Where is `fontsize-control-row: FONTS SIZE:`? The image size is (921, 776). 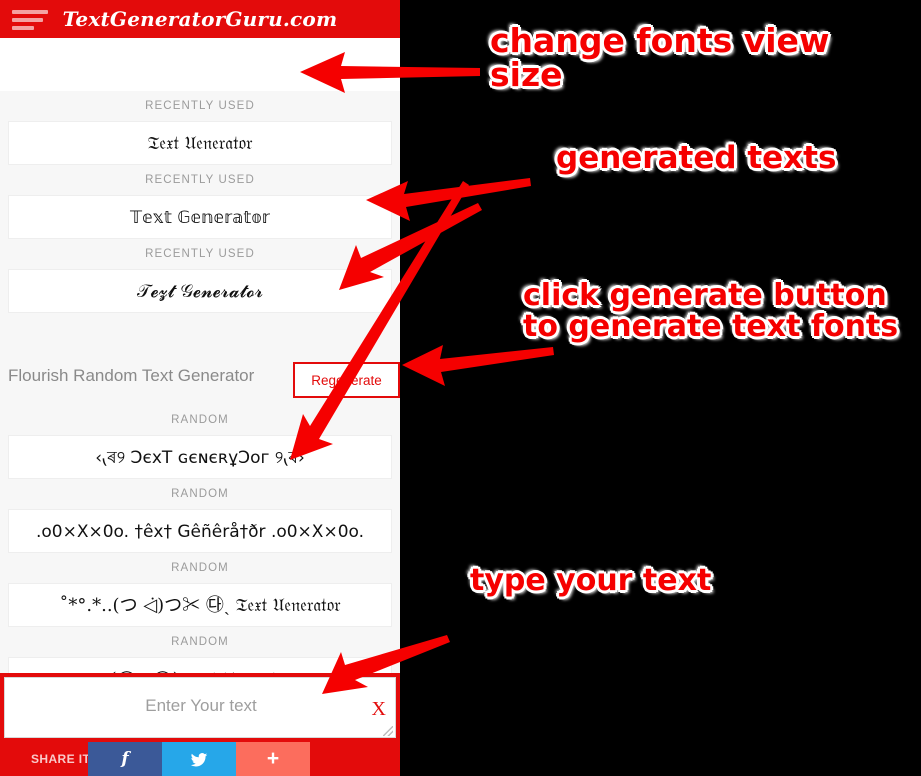
fontsize-control-row: FONTS SIZE: is located at coordinates (200, 79).